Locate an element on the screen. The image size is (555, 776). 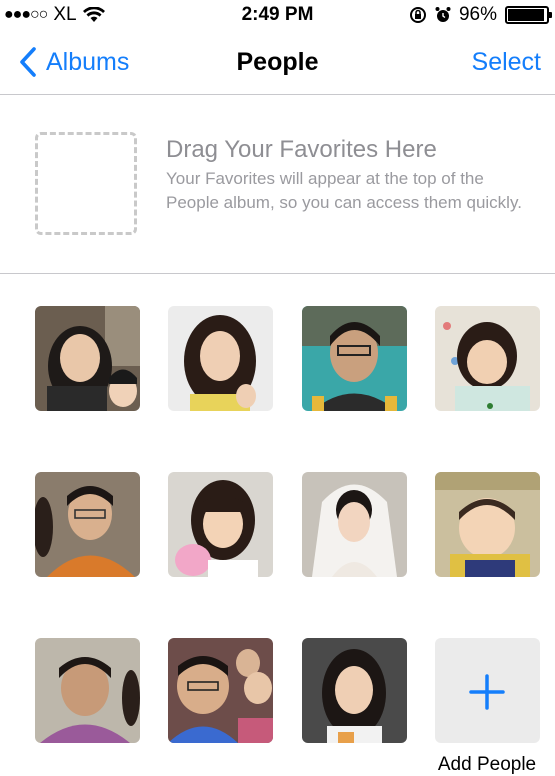
battery-percent: 96% is located at coordinates (477, 14).